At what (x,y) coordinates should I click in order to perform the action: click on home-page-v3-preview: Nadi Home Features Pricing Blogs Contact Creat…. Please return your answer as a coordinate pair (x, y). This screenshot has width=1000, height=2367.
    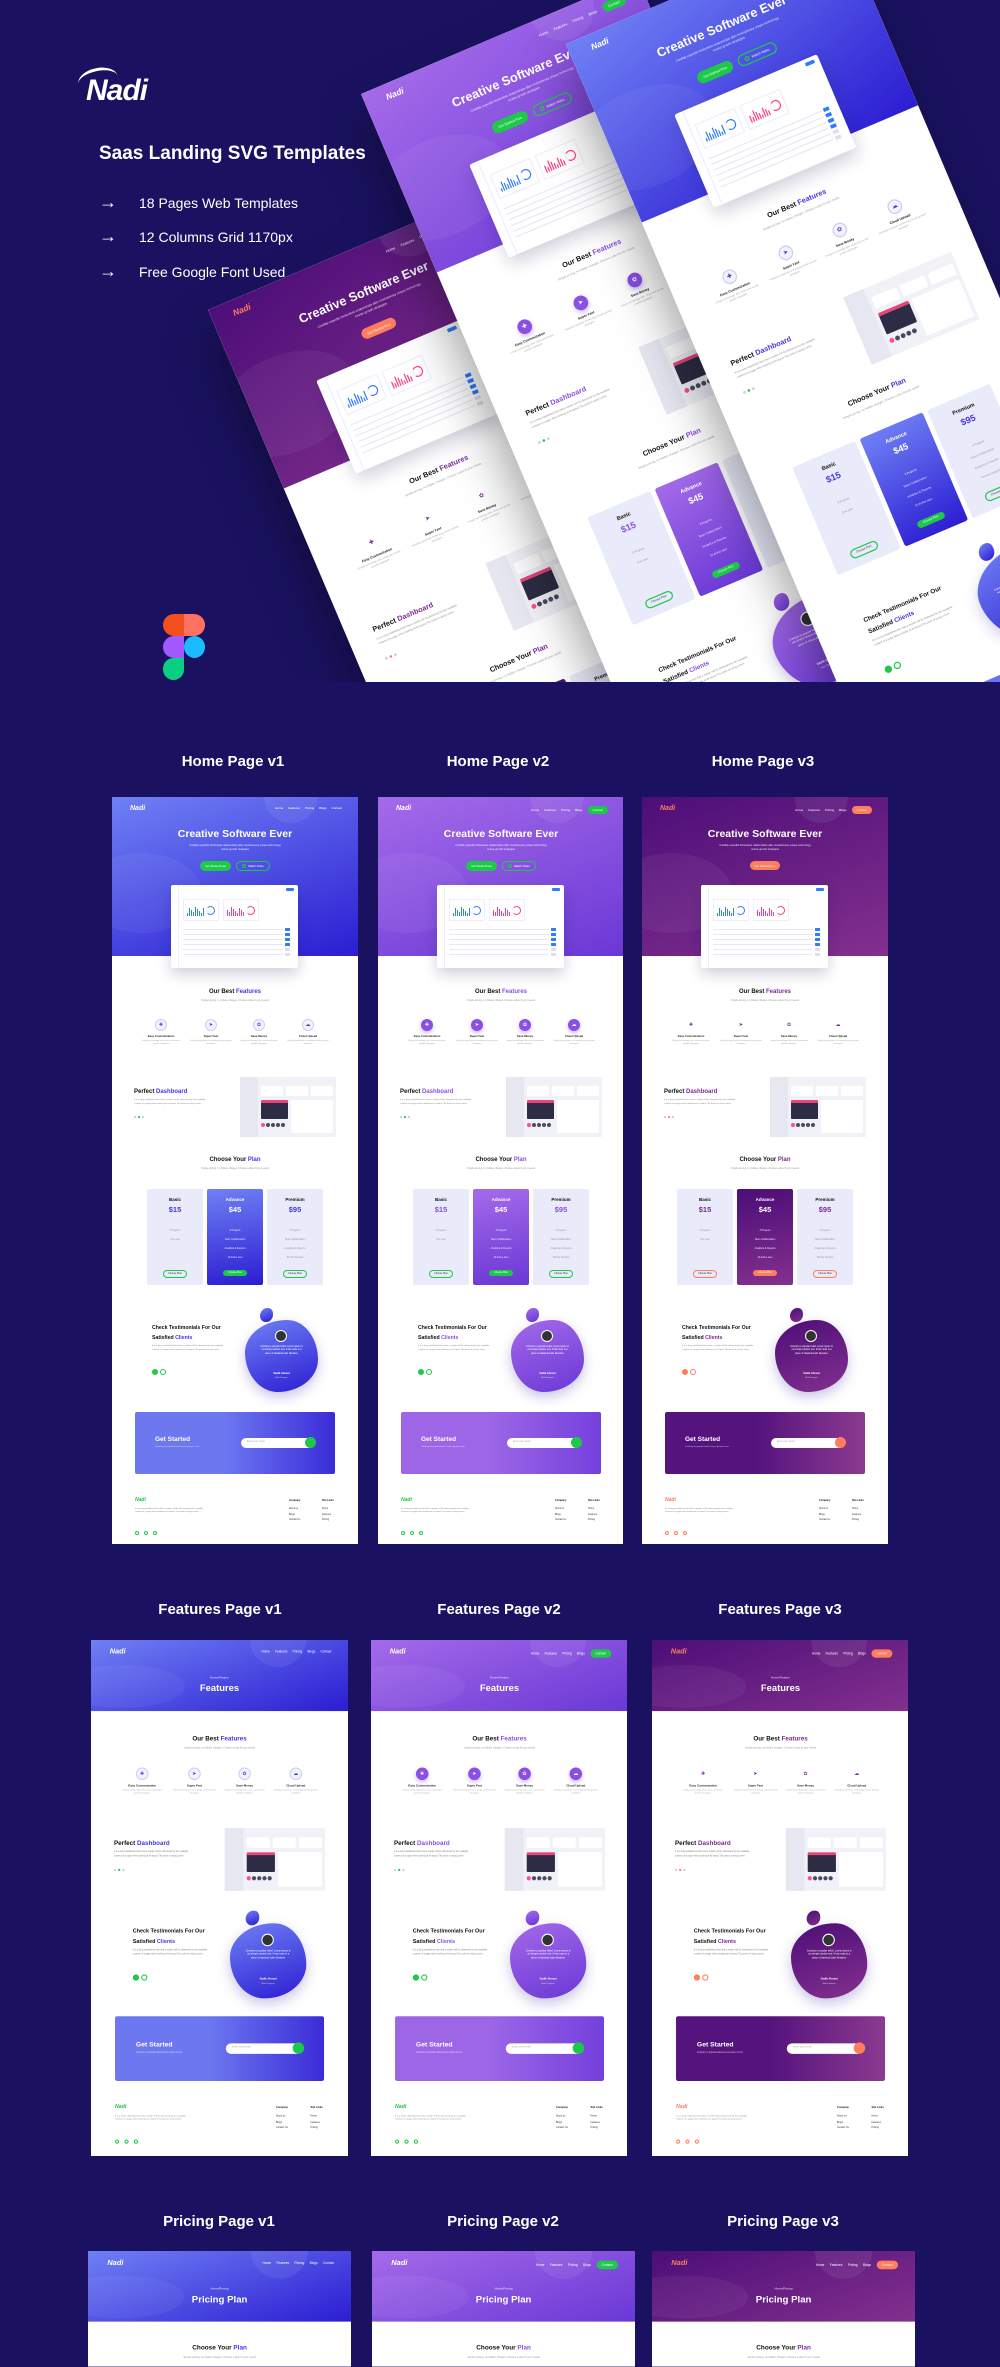
    Looking at the image, I should click on (765, 1170).